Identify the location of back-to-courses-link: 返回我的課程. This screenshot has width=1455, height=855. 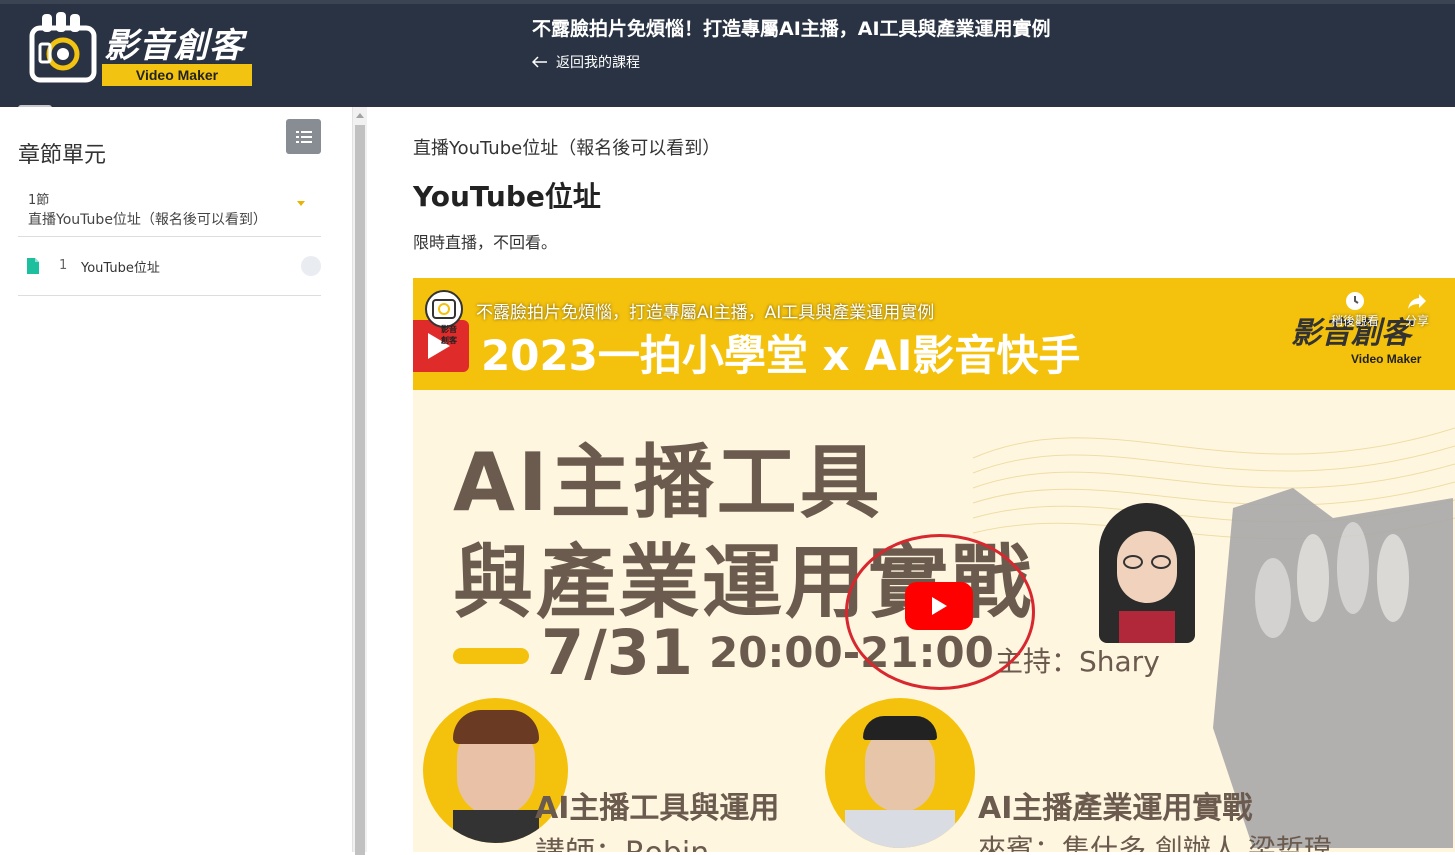
(586, 62).